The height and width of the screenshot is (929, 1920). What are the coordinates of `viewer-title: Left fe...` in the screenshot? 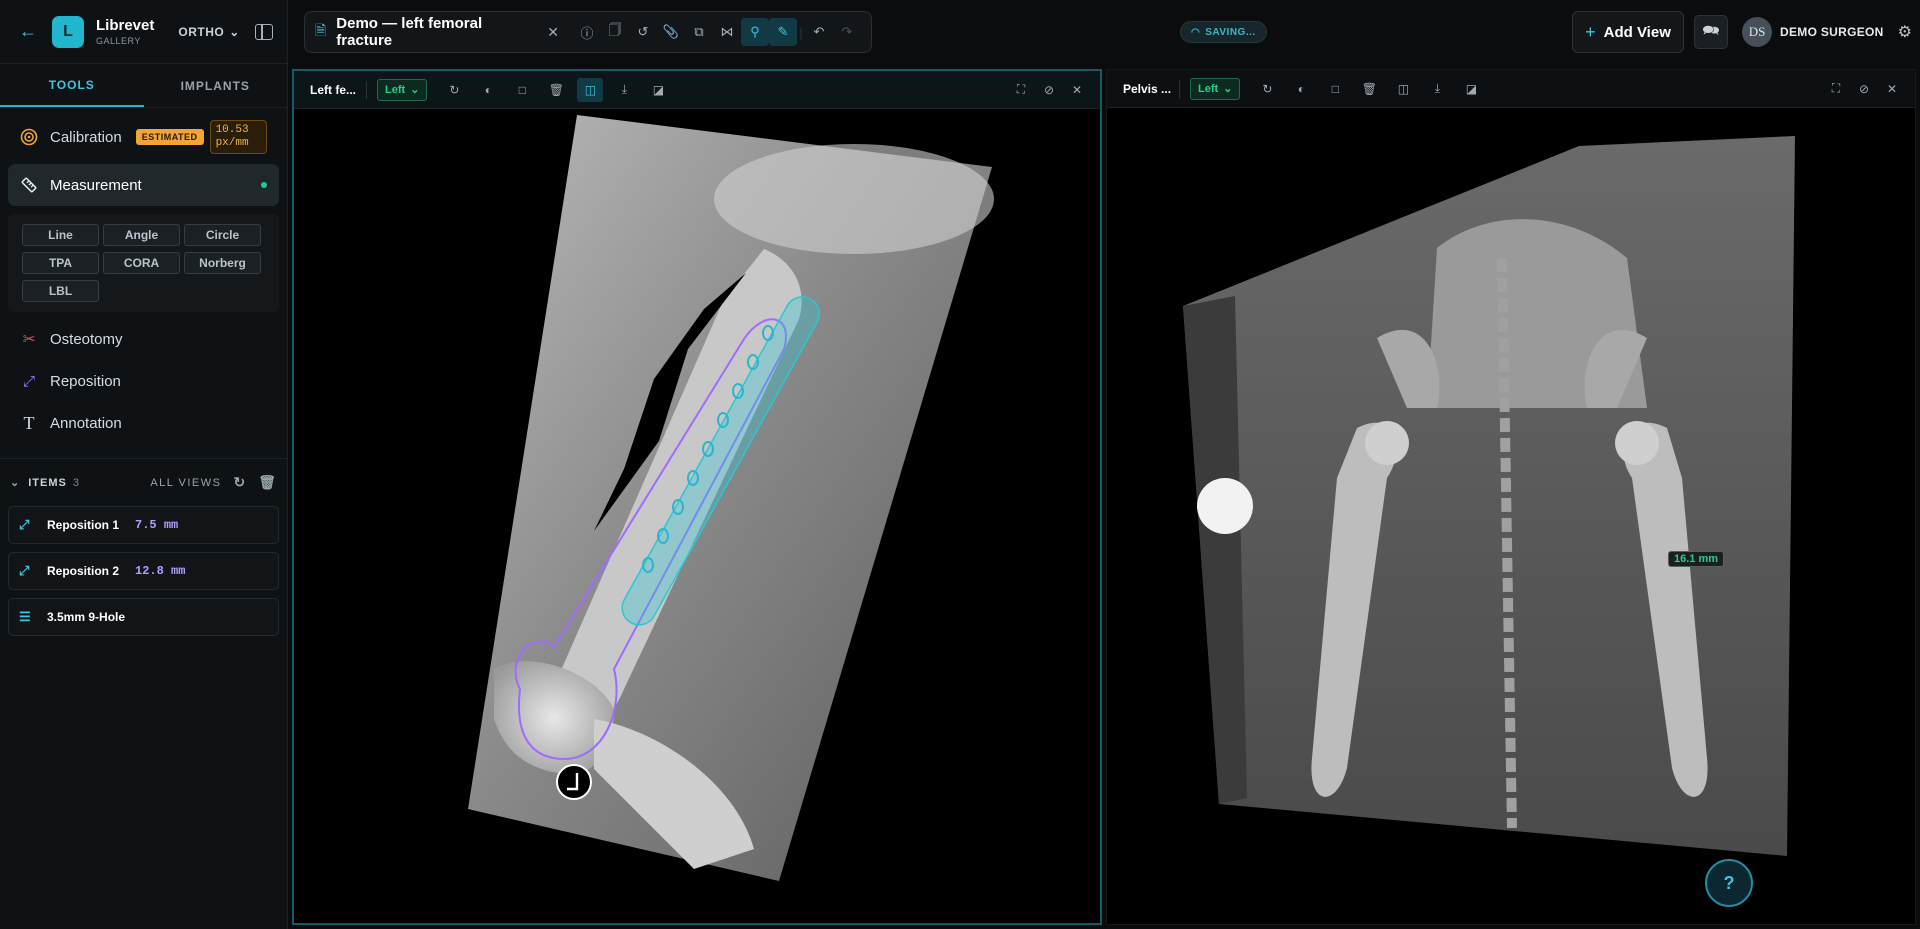 It's located at (333, 89).